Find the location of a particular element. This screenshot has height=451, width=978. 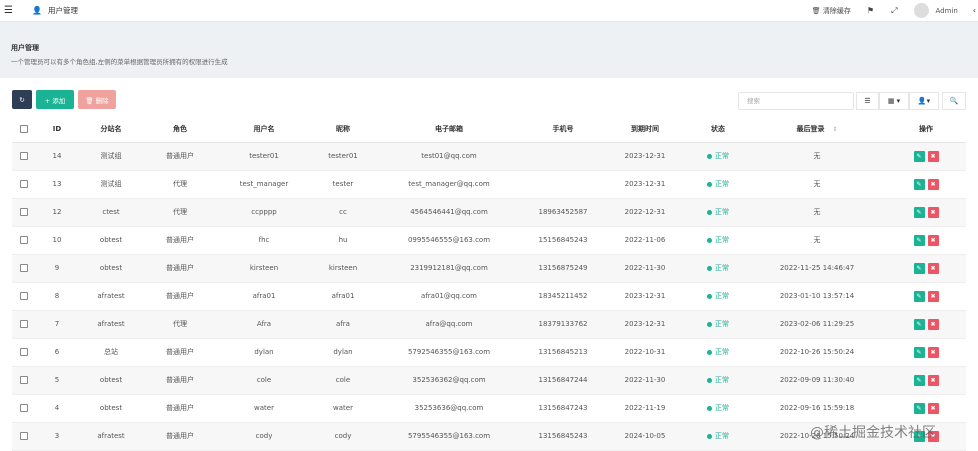

cell-status: 正常 is located at coordinates (718, 380).